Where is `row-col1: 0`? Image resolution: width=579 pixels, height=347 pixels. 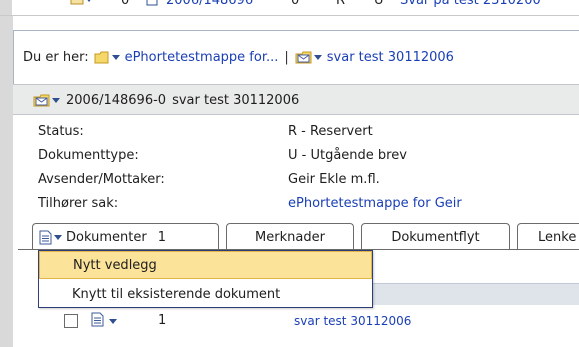
row-col1: 0 is located at coordinates (125, 4).